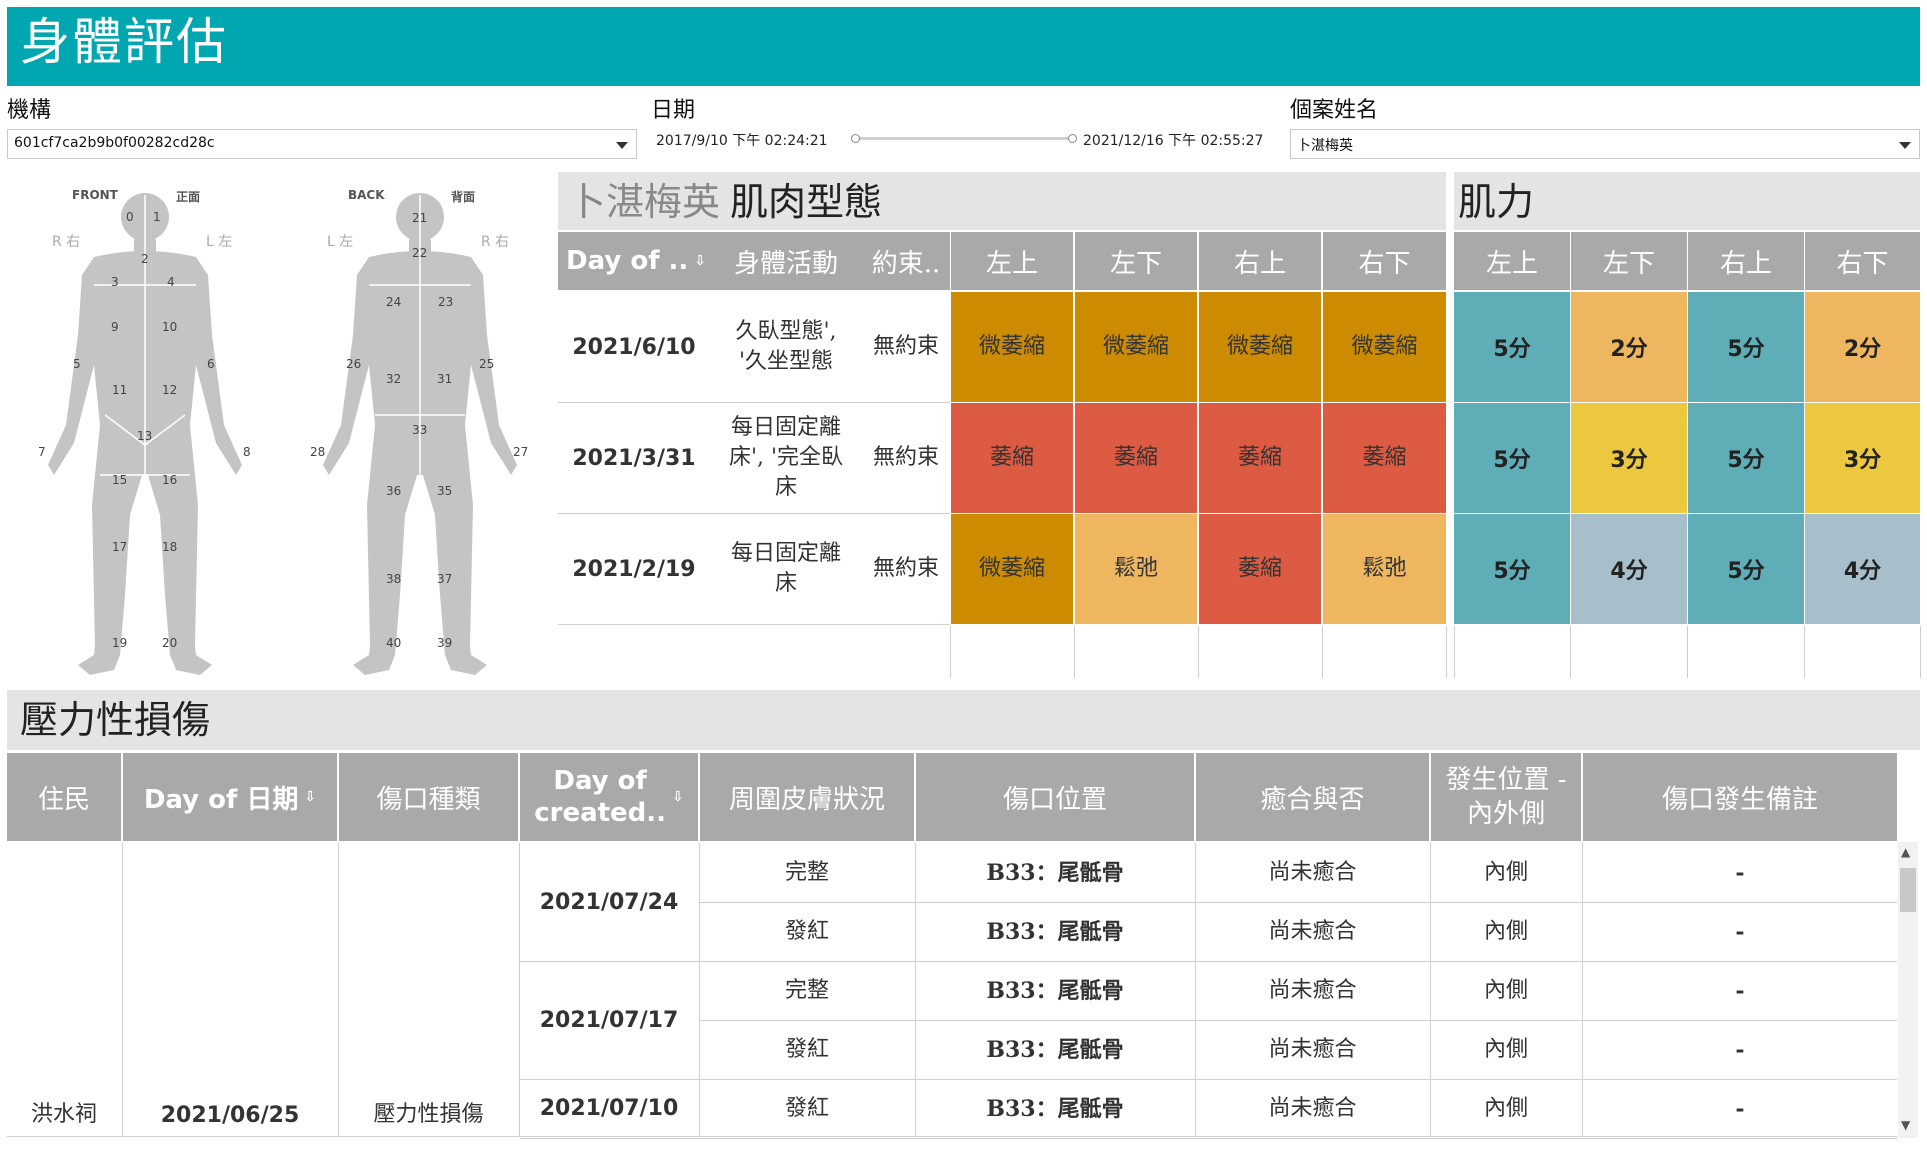 Image resolution: width=1927 pixels, height=1156 pixels. What do you see at coordinates (1862, 261) in the screenshot?
I see `strength-col-right-lower: 右下` at bounding box center [1862, 261].